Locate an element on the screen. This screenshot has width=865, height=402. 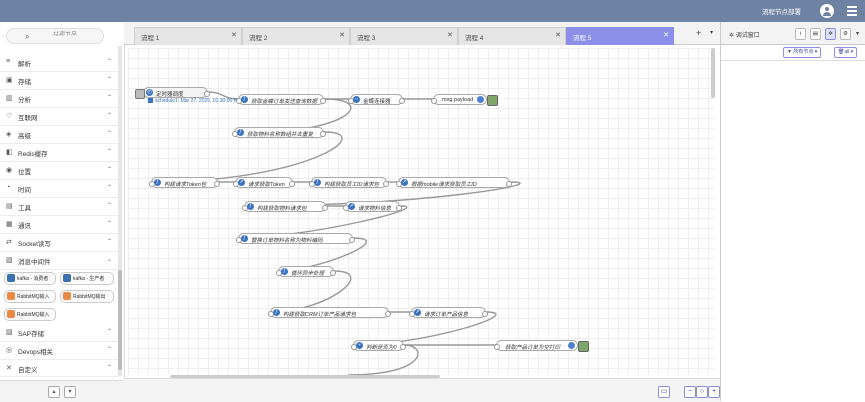
palette-search-input is located at coordinates (77, 34).